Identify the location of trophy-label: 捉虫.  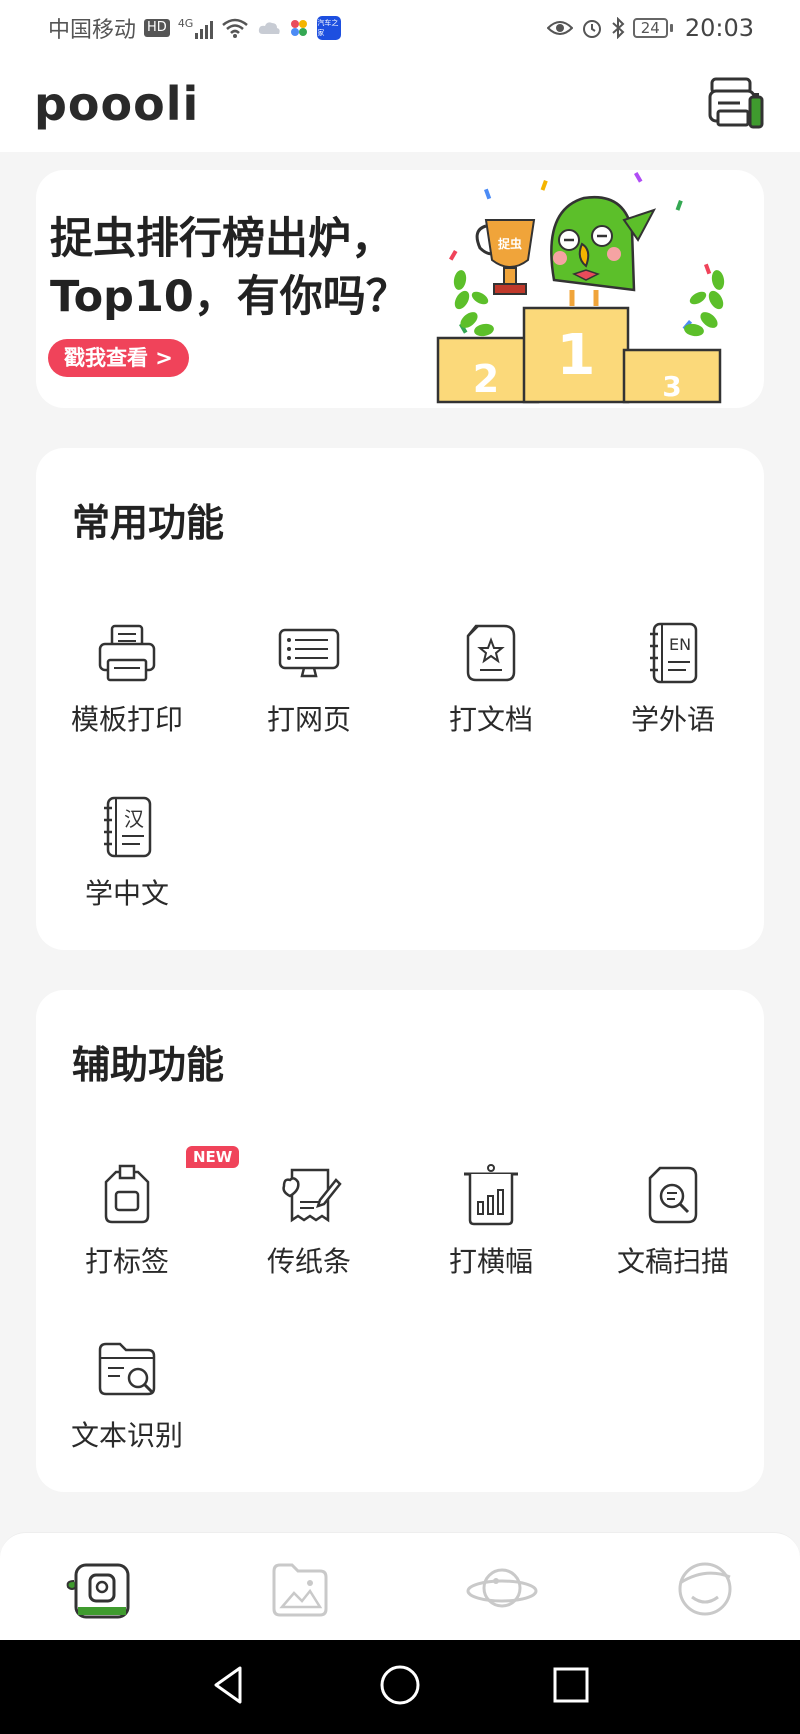
(510, 243).